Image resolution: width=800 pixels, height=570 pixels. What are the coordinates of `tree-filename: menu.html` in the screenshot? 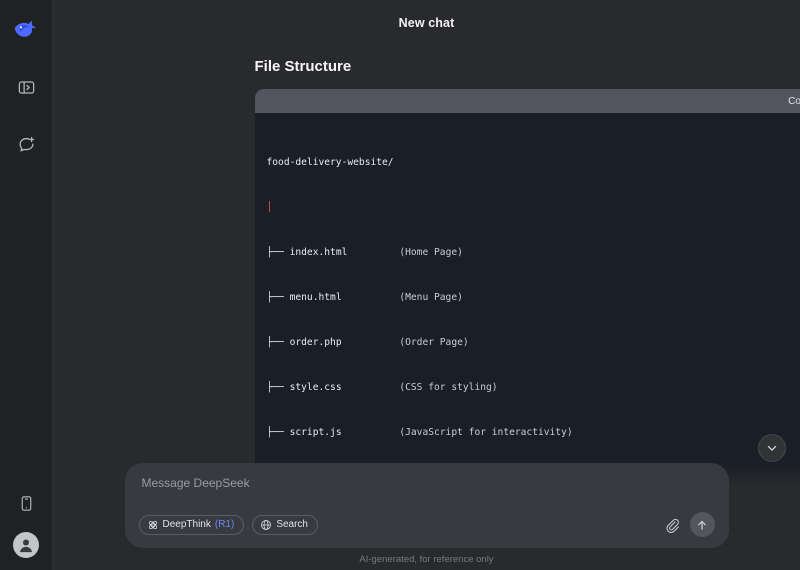 It's located at (315, 297).